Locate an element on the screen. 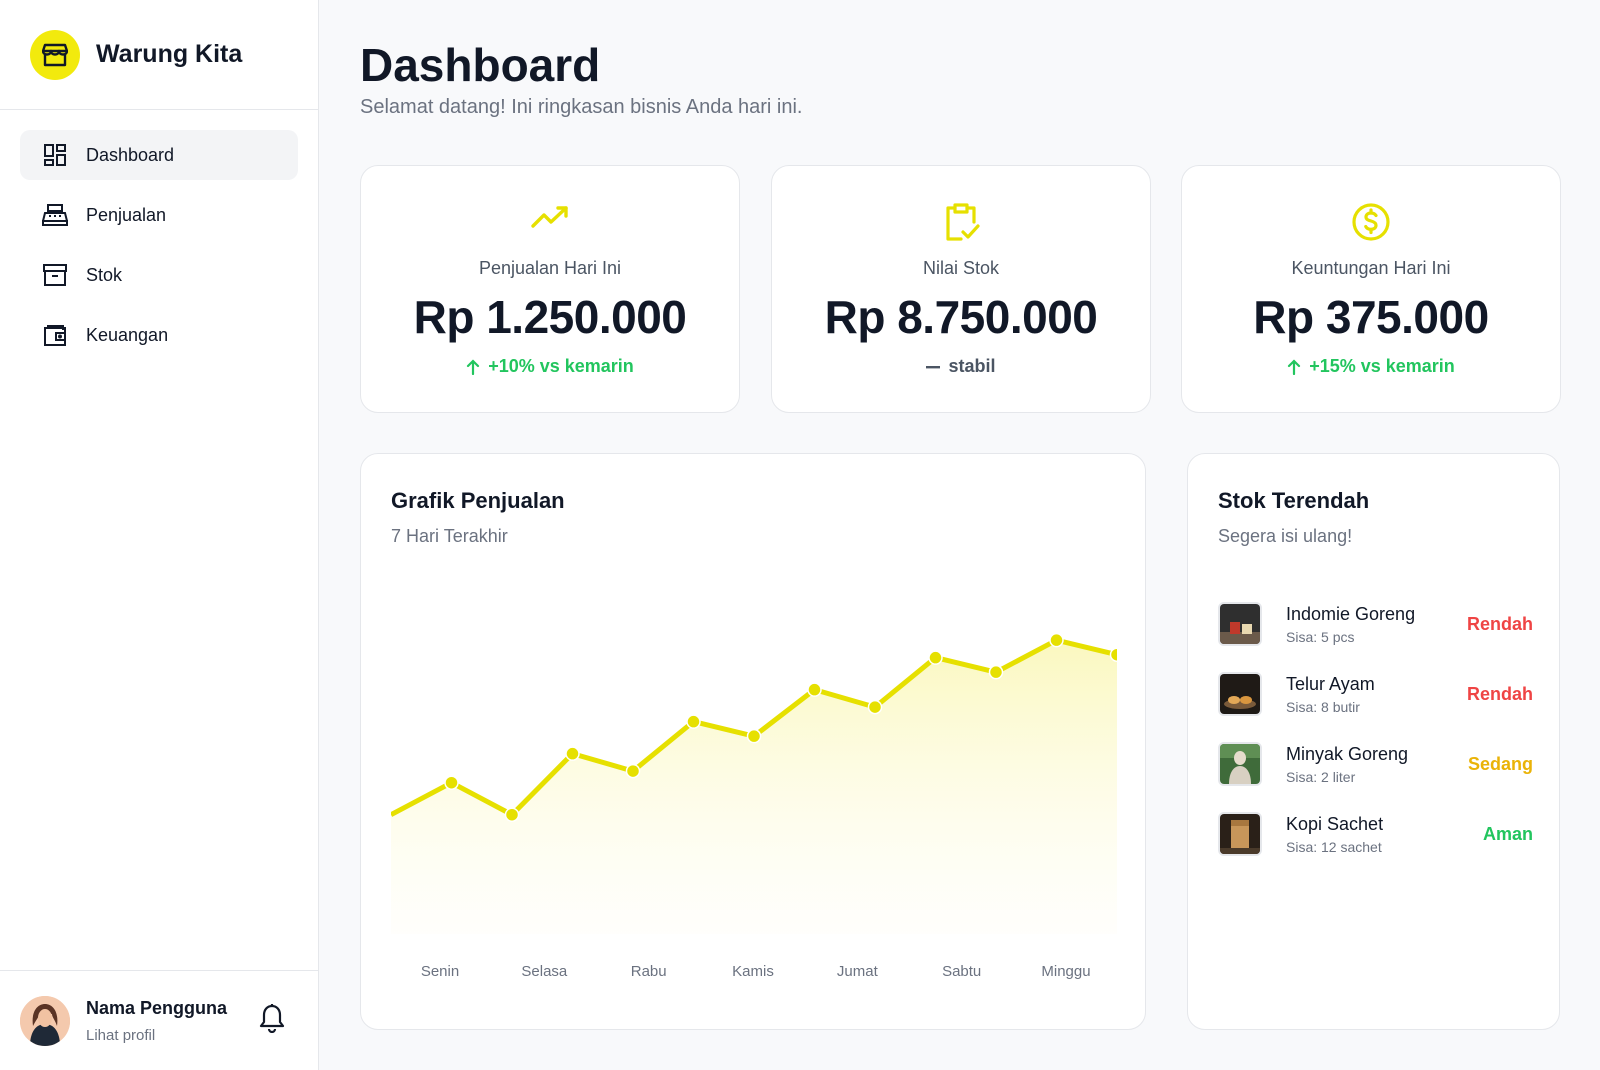 This screenshot has height=1070, width=1600. status-badge: Sedang is located at coordinates (1500, 763).